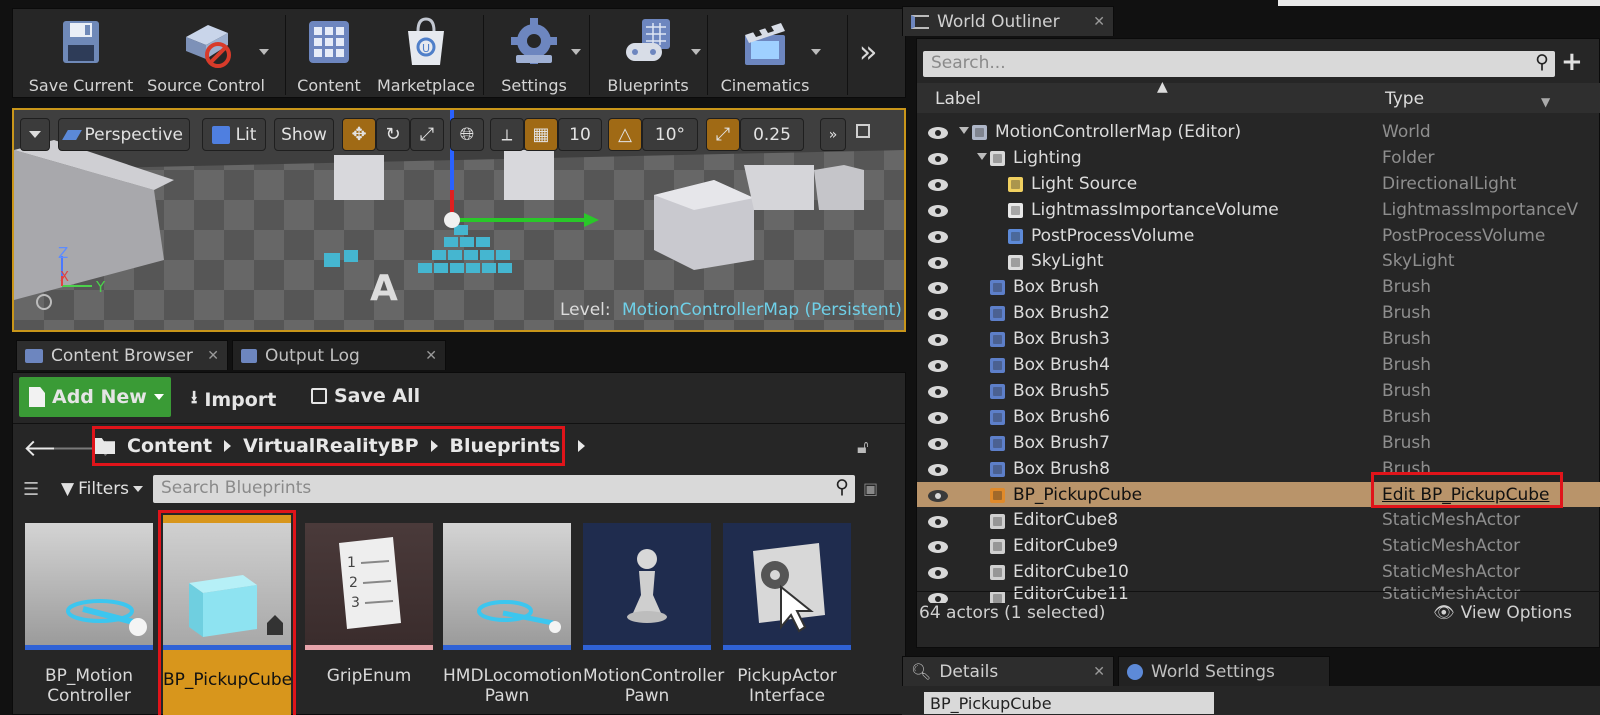 This screenshot has height=715, width=1600. What do you see at coordinates (1545, 102) in the screenshot?
I see `column-options-icon: ▼` at bounding box center [1545, 102].